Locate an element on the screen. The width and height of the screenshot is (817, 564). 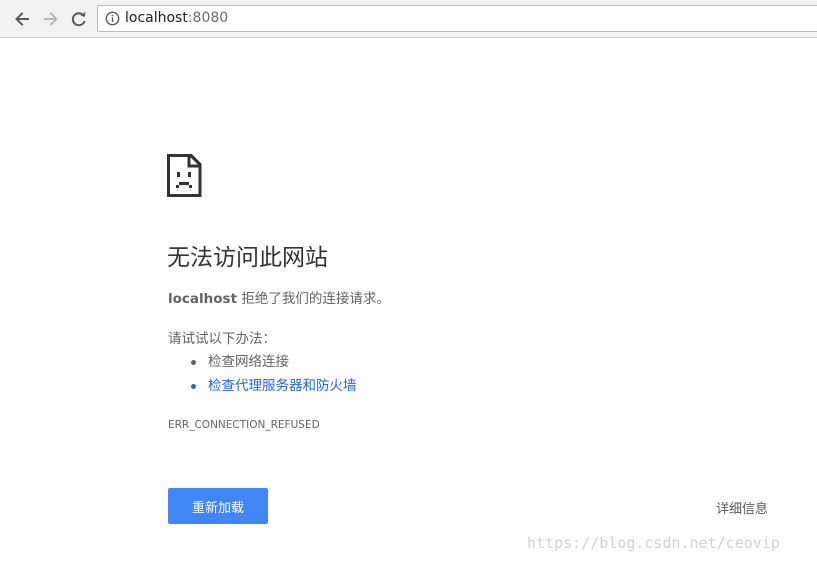
suggestion-check-proxy-firewall-link: 检查代理服务器和防火墙 is located at coordinates (262, 388).